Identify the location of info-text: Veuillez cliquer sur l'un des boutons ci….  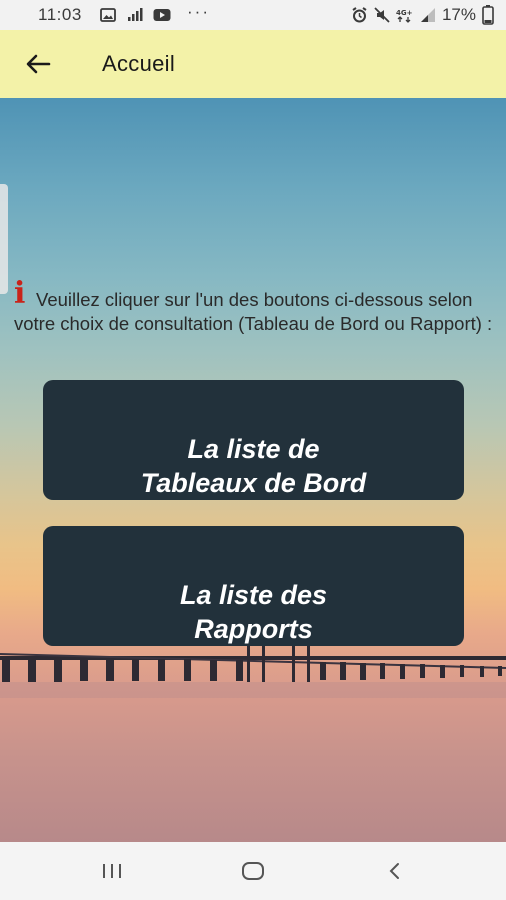
(253, 311).